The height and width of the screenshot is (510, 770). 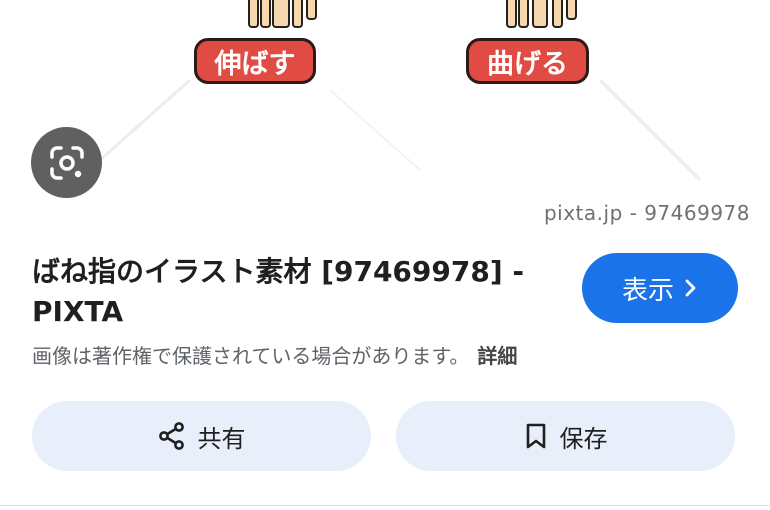 I want to click on google-lens-icon, so click(x=66, y=162).